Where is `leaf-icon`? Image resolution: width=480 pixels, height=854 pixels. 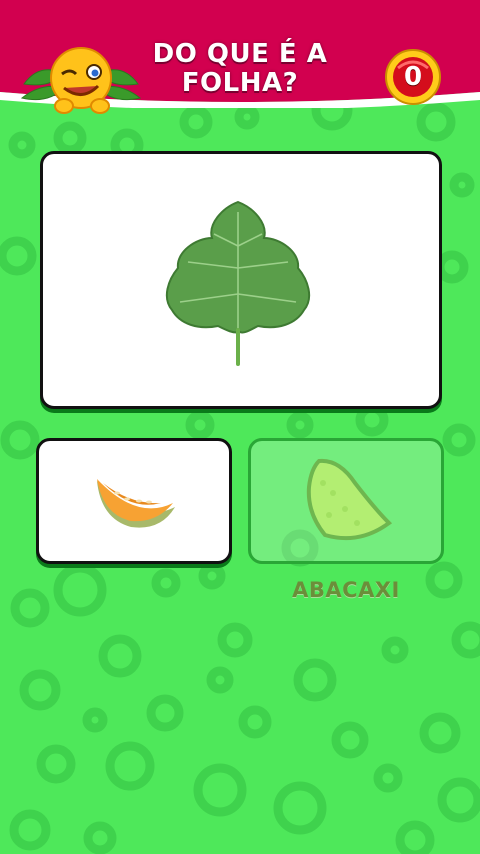 leaf-icon is located at coordinates (238, 283).